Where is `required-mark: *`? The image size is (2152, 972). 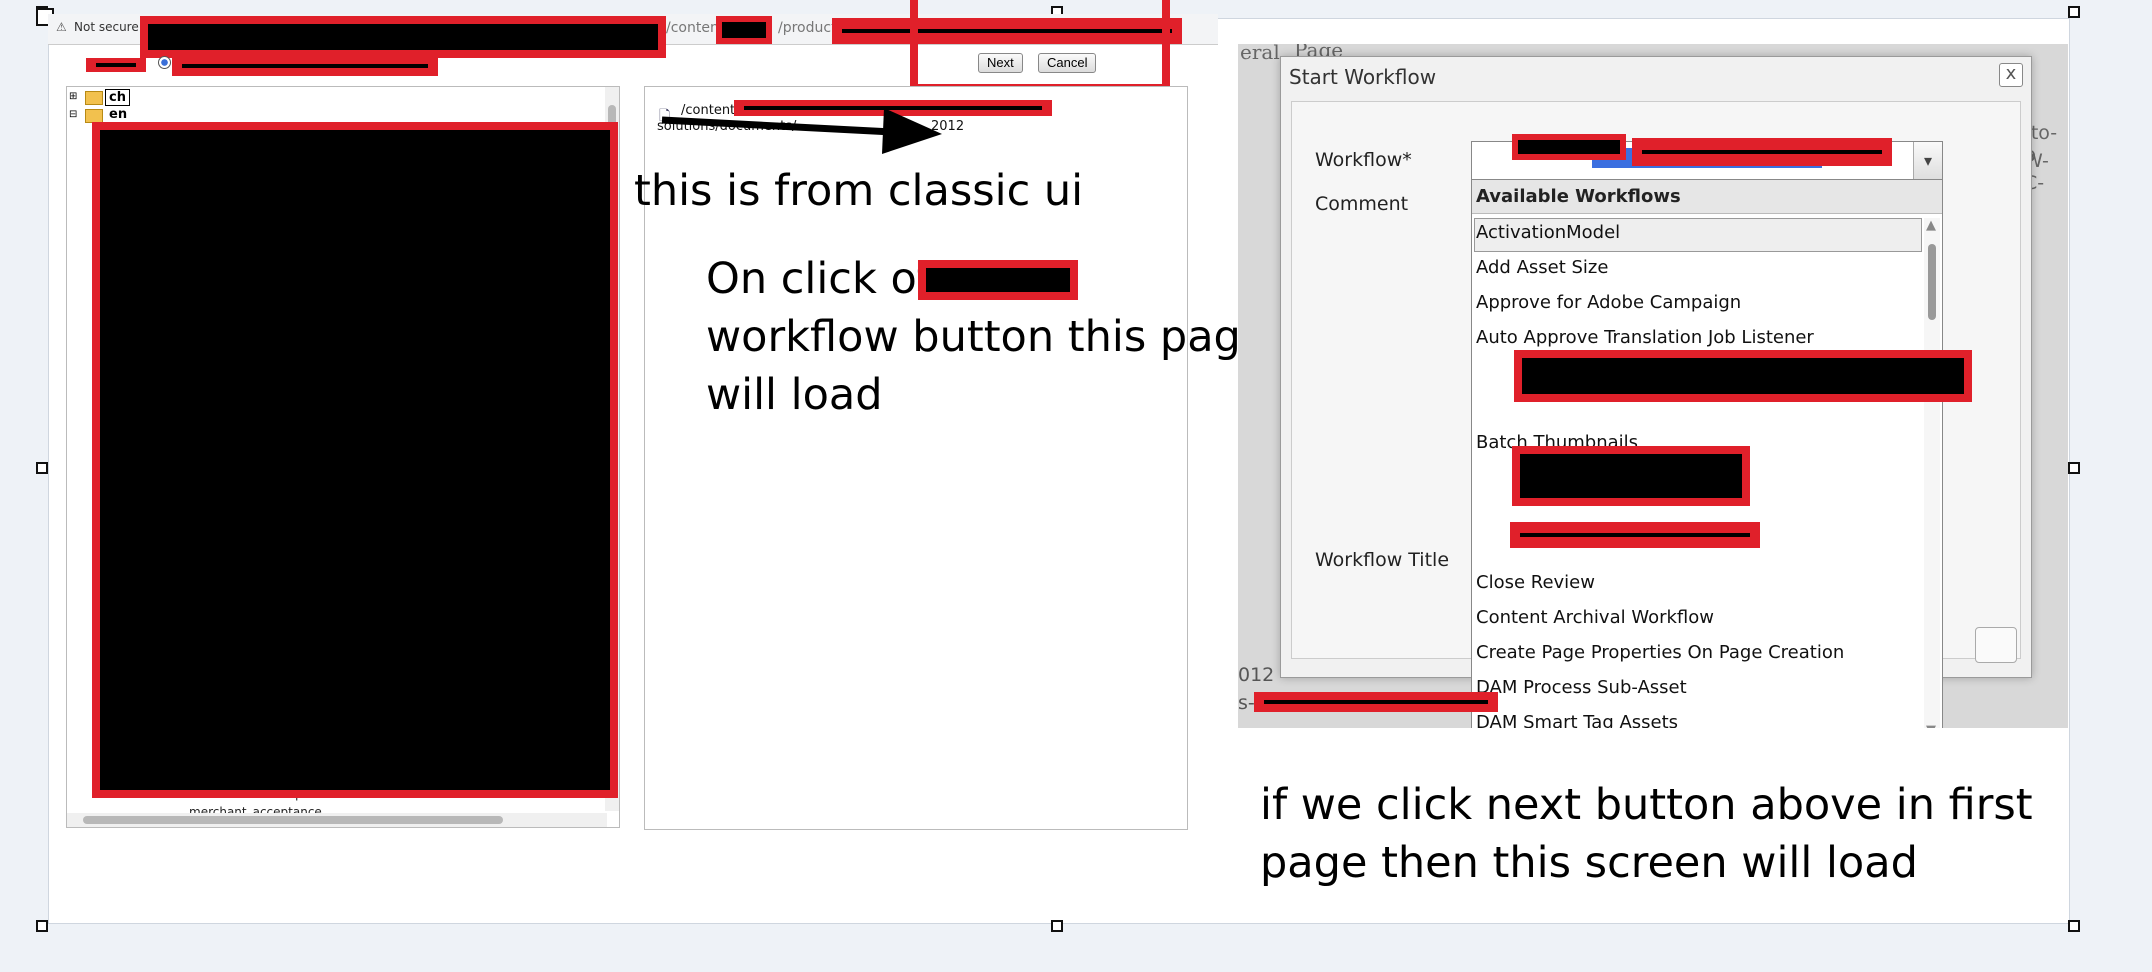 required-mark: * is located at coordinates (1407, 160).